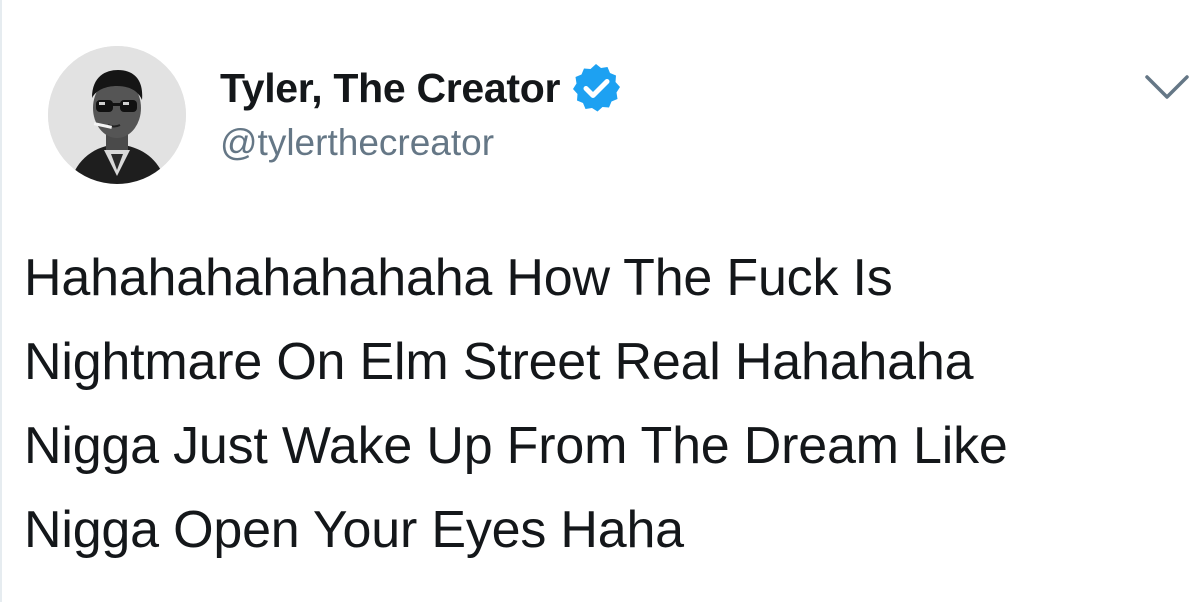 This screenshot has height=602, width=1200. Describe the element at coordinates (597, 88) in the screenshot. I see `verified-badge-icon` at that location.